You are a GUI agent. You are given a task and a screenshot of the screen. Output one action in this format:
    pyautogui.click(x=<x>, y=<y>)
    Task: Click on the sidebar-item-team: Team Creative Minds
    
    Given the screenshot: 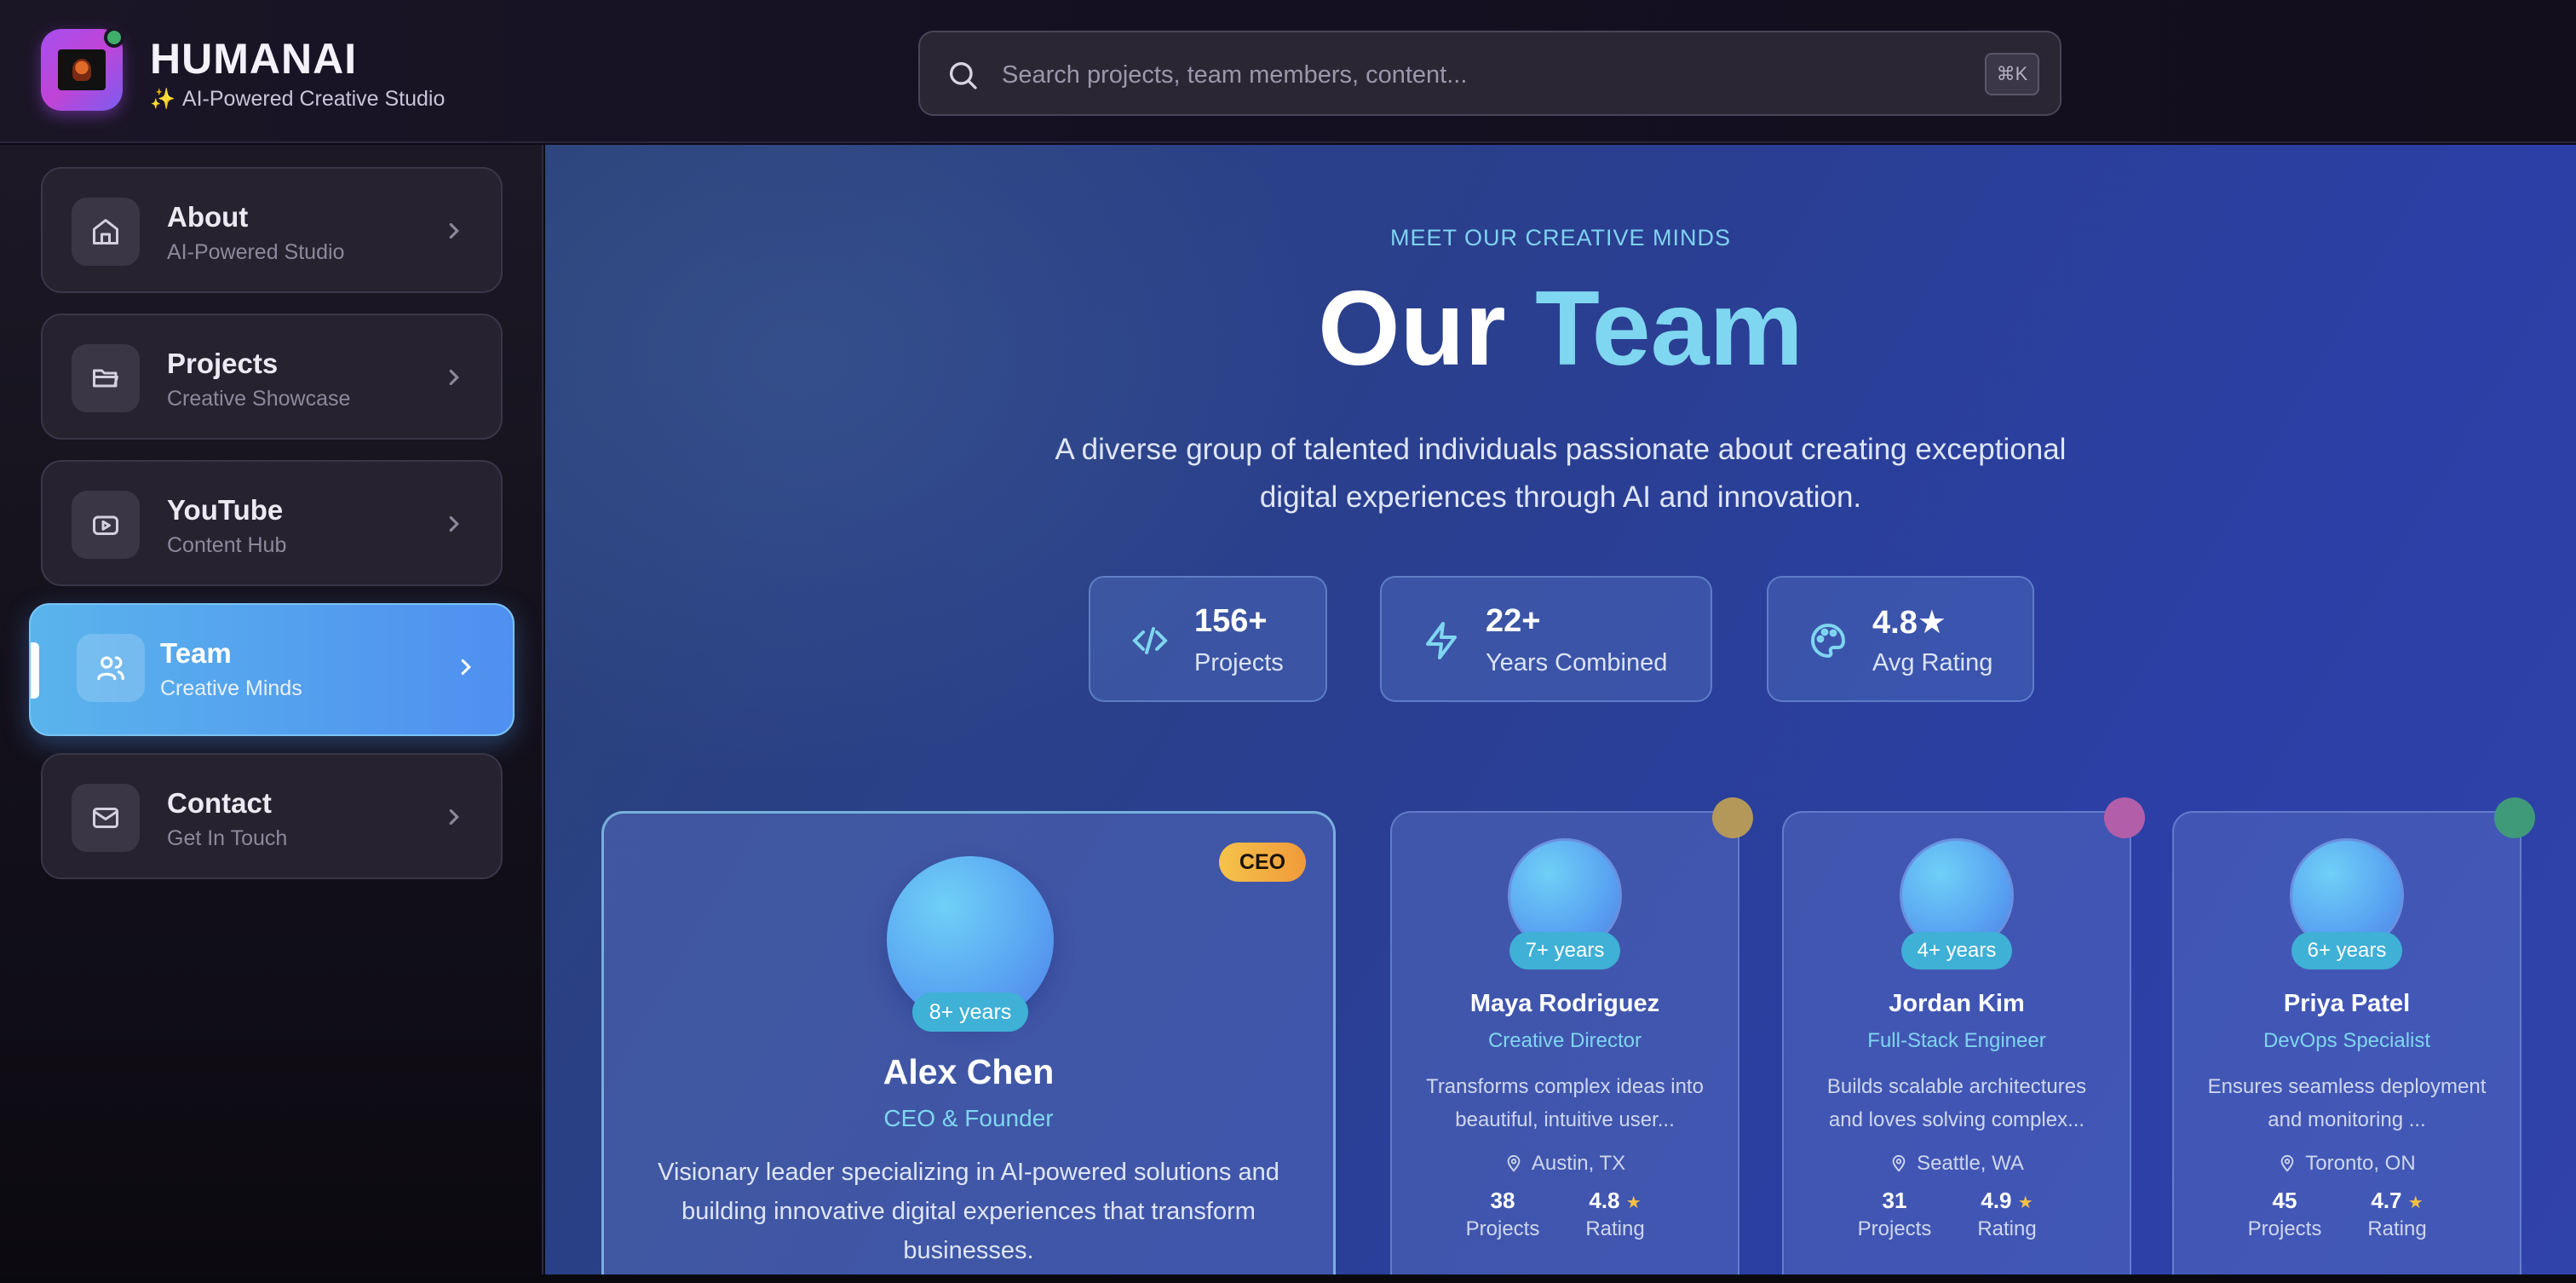 What is the action you would take?
    pyautogui.click(x=272, y=669)
    